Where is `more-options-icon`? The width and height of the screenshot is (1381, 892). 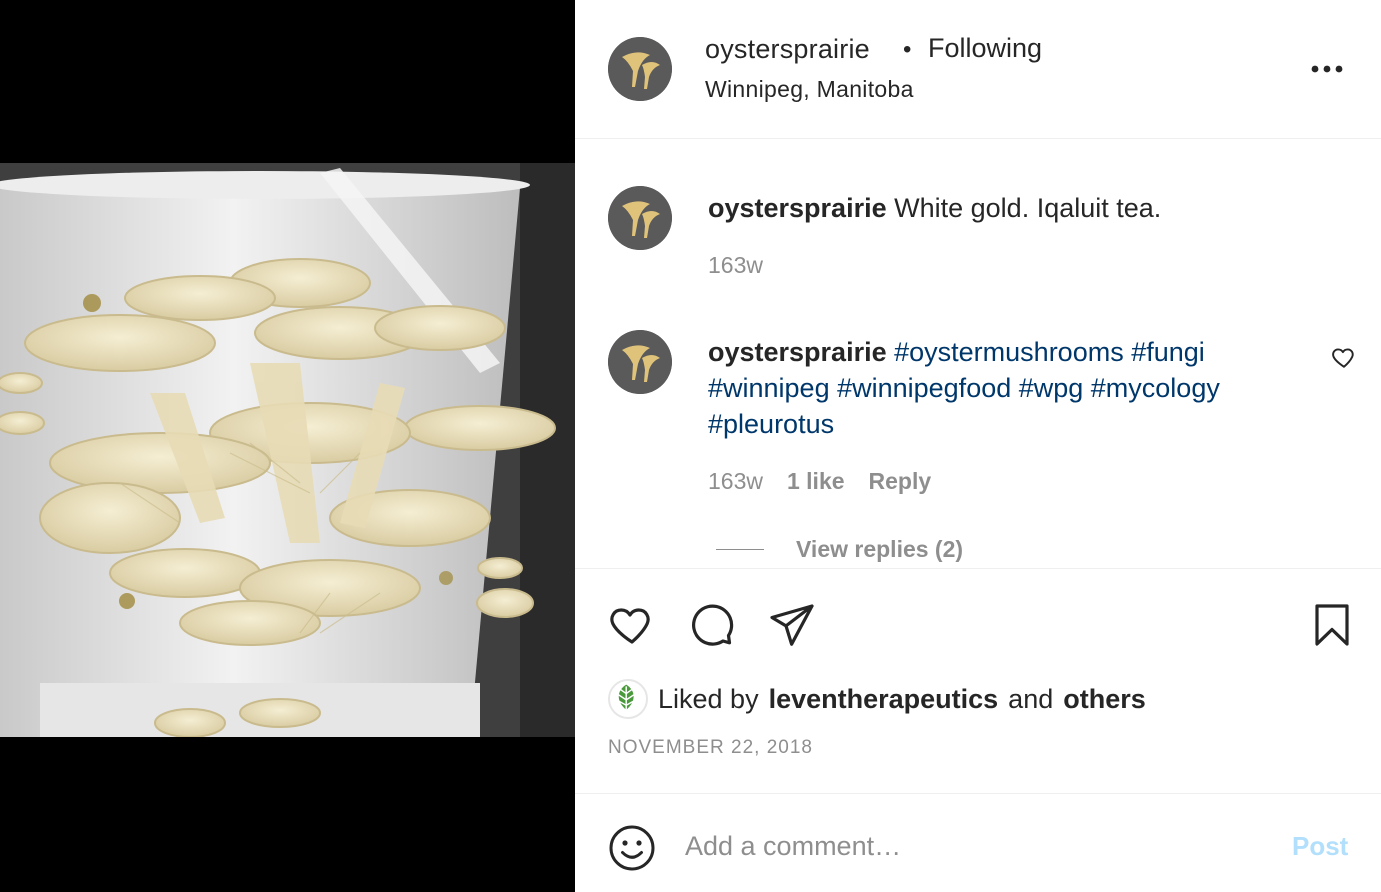 more-options-icon is located at coordinates (1327, 69).